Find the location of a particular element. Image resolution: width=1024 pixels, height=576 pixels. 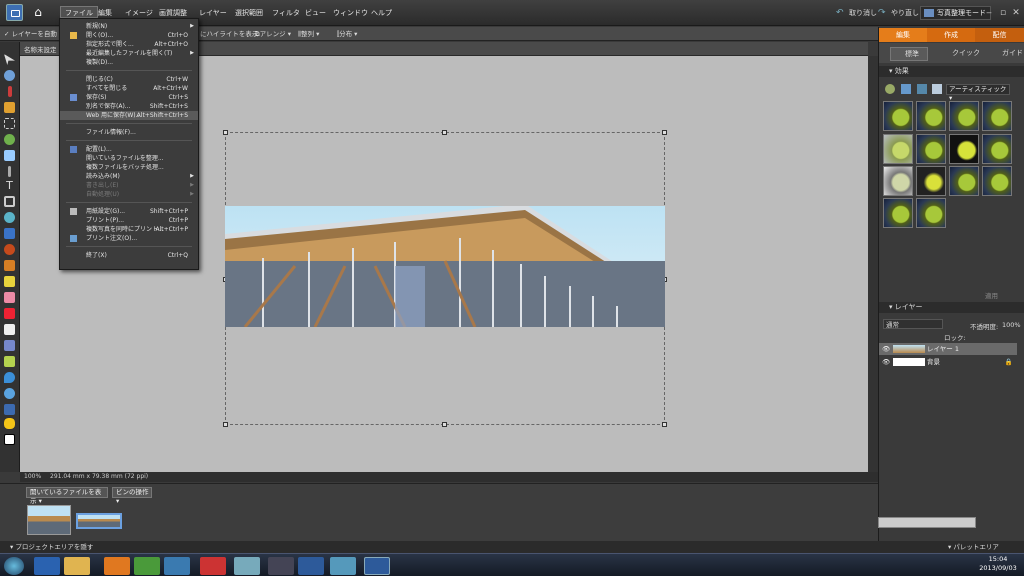

apply-effect-button: 適用 is located at coordinates (991, 295).